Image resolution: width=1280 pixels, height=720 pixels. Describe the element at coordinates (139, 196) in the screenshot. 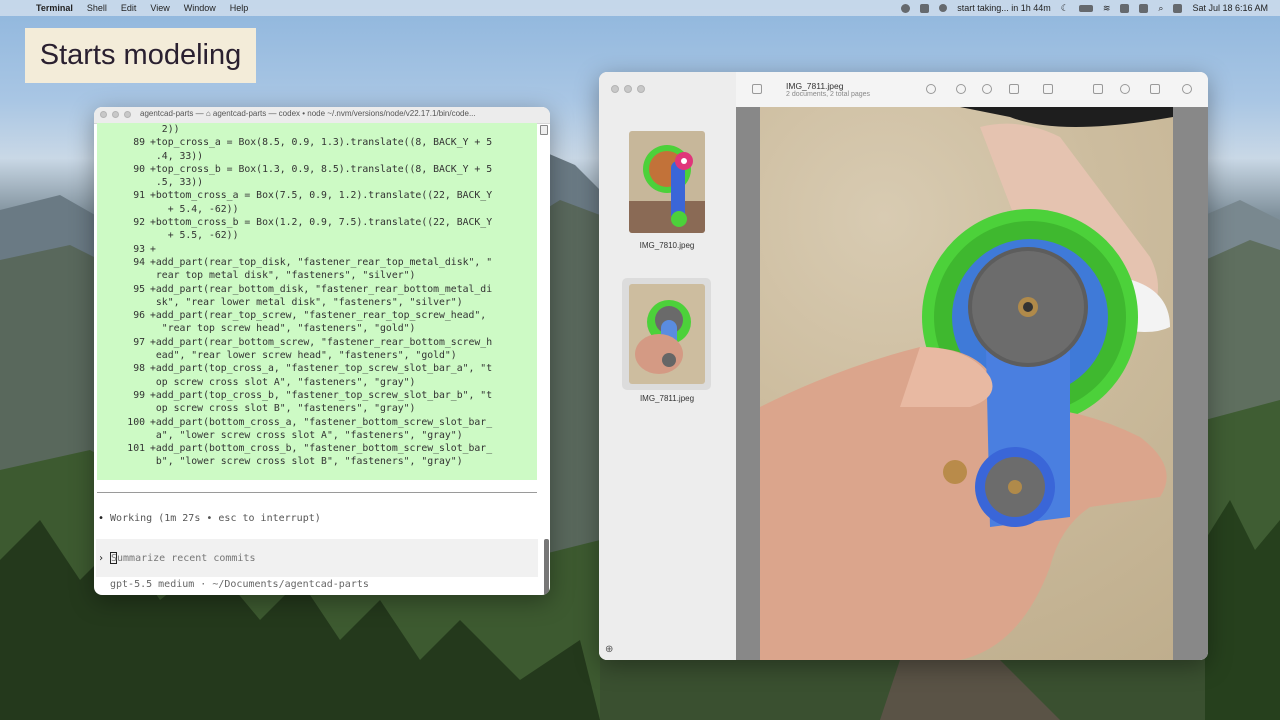

I see `line-number: 91` at that location.